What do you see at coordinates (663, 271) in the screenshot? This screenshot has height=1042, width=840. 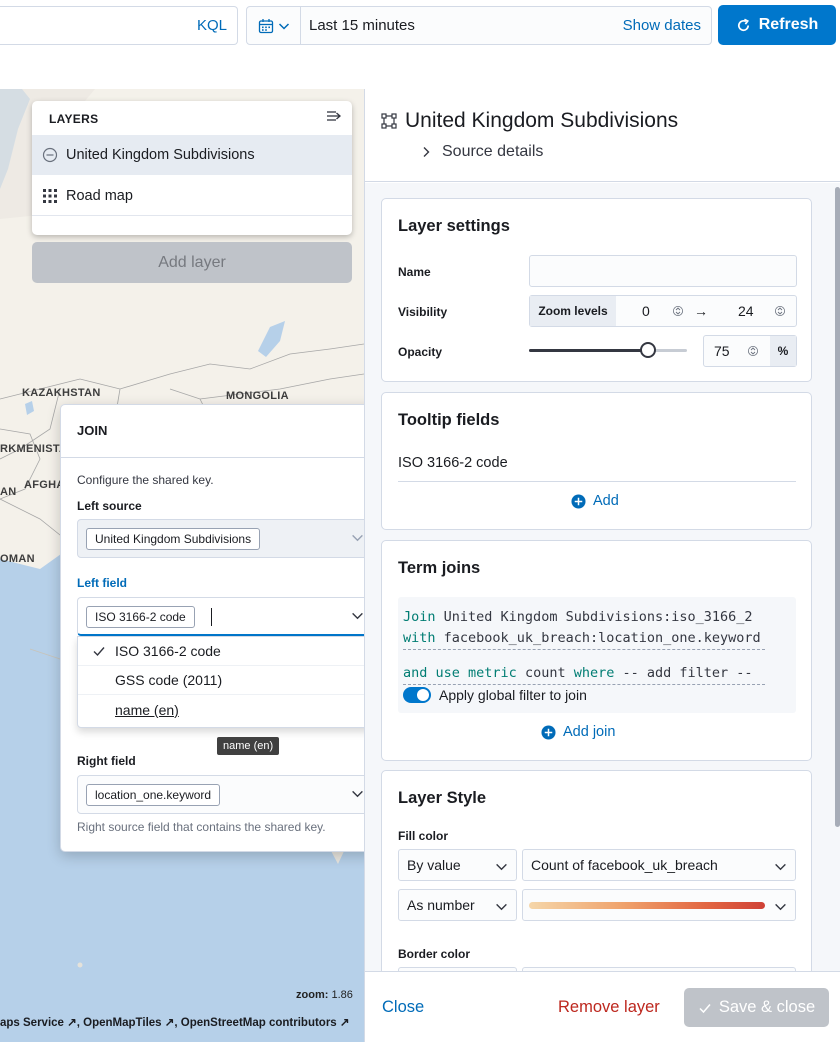 I see `layer-name-input` at bounding box center [663, 271].